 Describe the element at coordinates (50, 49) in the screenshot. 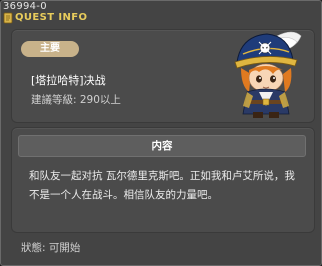

I see `quest-type-badge: 主要` at that location.